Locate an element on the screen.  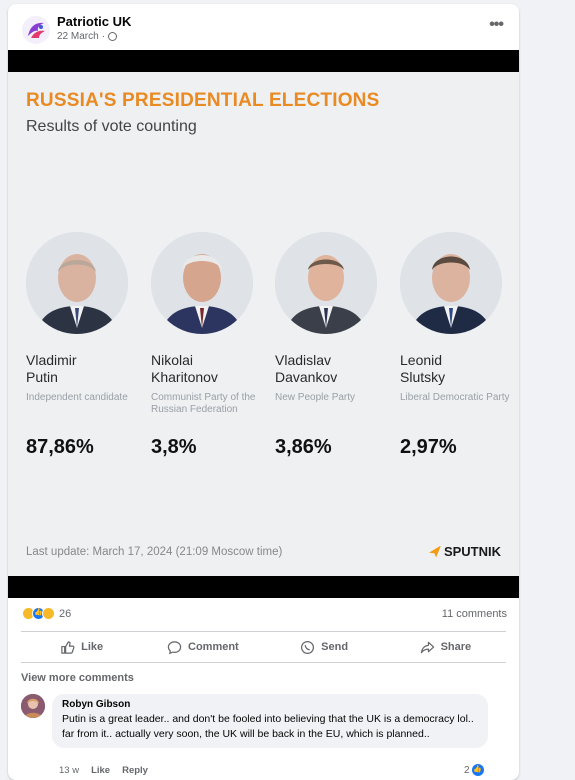
reactions: 👍 26 is located at coordinates (46, 613).